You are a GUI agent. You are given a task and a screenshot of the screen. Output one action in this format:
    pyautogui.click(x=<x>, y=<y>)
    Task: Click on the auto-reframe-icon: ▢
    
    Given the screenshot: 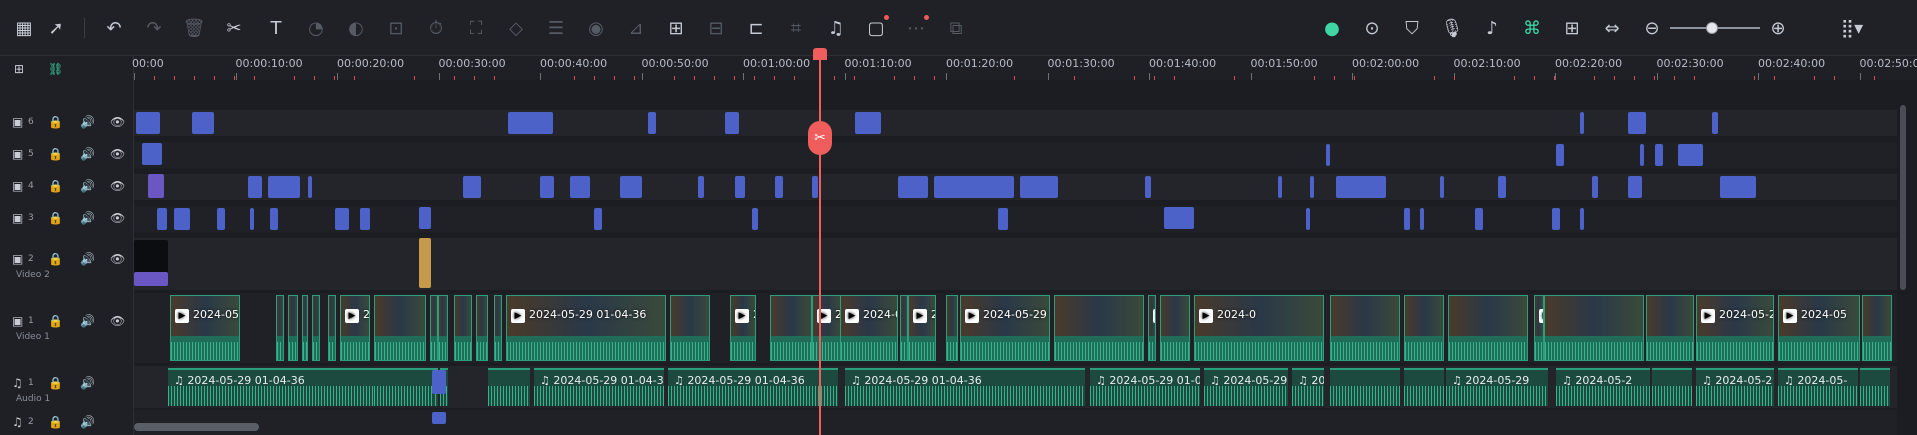 What is the action you would take?
    pyautogui.click(x=876, y=28)
    